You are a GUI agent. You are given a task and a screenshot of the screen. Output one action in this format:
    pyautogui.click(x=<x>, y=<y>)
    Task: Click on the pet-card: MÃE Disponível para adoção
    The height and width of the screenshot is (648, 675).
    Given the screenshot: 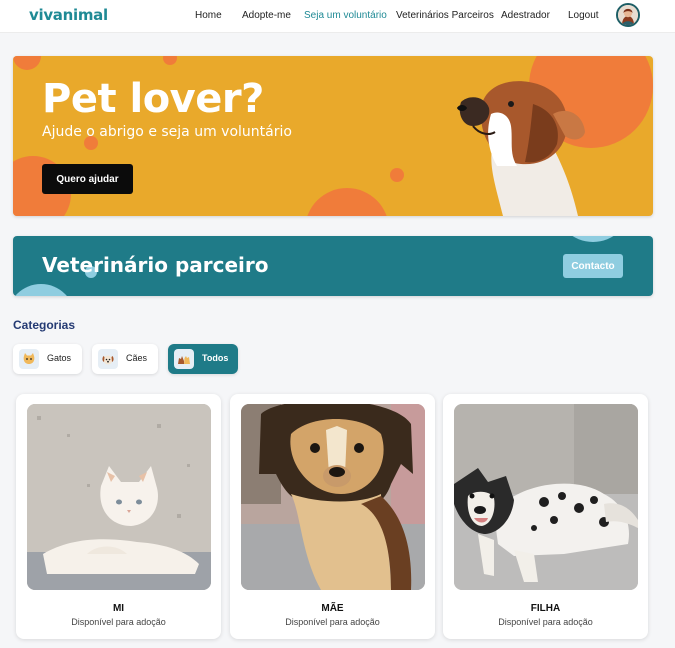 What is the action you would take?
    pyautogui.click(x=332, y=516)
    